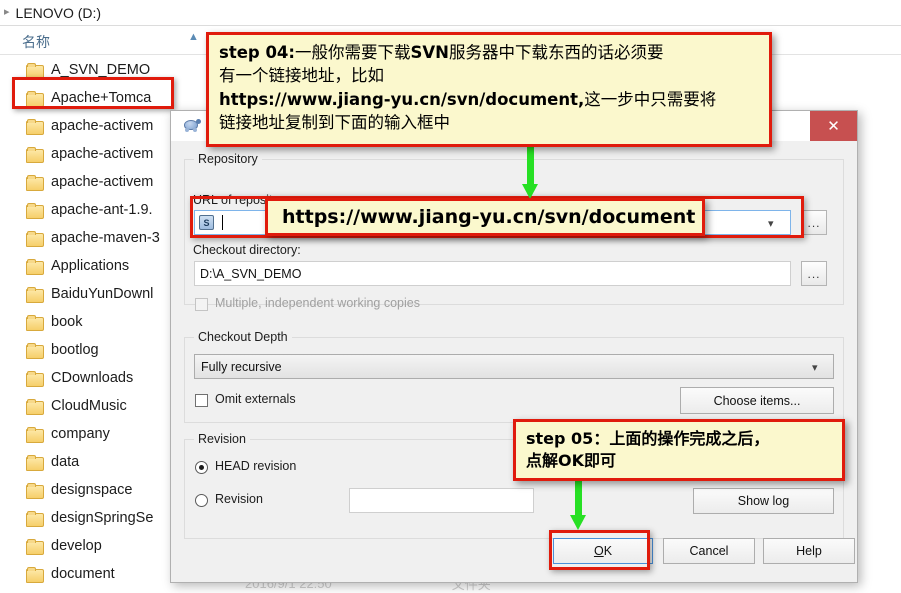  I want to click on repository-group-title: Repository, so click(228, 159).